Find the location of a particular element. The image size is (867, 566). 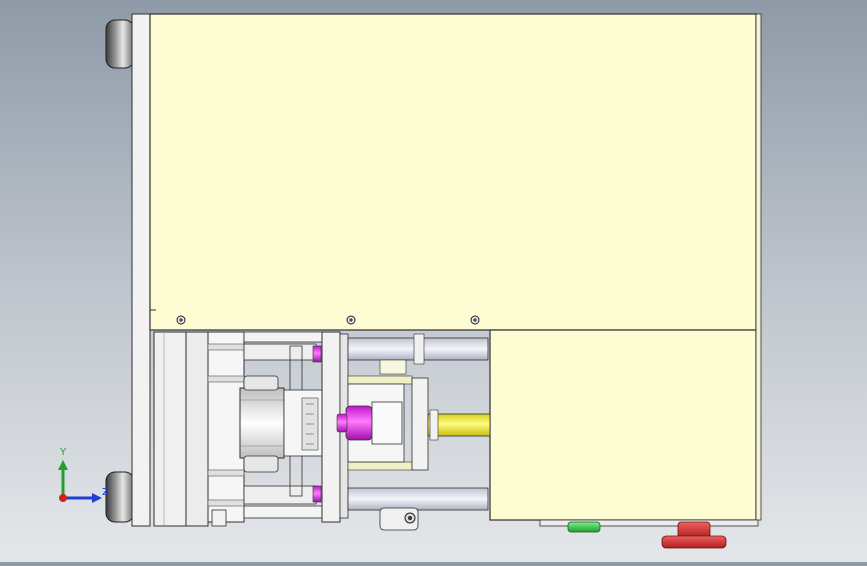

magenta-nozzle is located at coordinates (369, 423).